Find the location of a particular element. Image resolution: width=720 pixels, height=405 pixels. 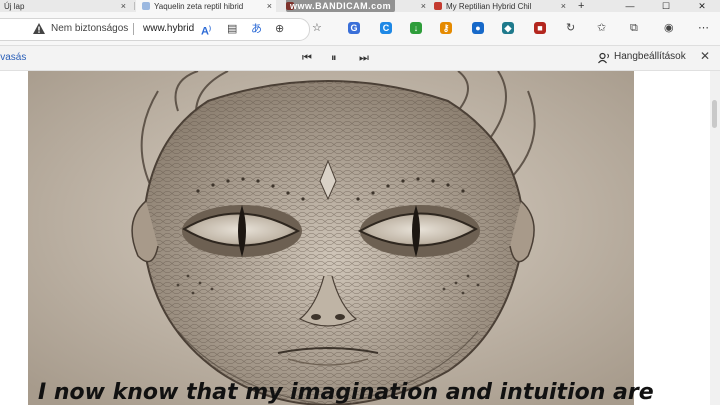

voice-settings-icon is located at coordinates (603, 58).